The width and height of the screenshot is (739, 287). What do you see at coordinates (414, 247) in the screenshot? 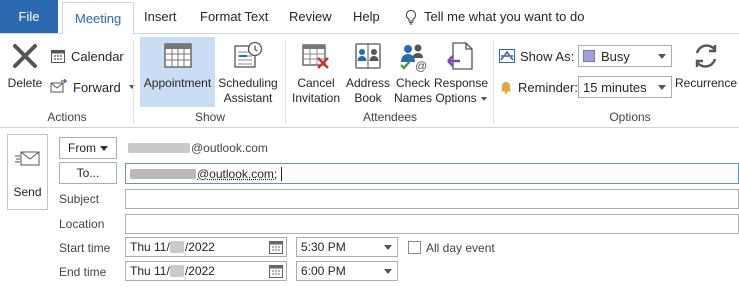
I see `all-day-checkbox` at bounding box center [414, 247].